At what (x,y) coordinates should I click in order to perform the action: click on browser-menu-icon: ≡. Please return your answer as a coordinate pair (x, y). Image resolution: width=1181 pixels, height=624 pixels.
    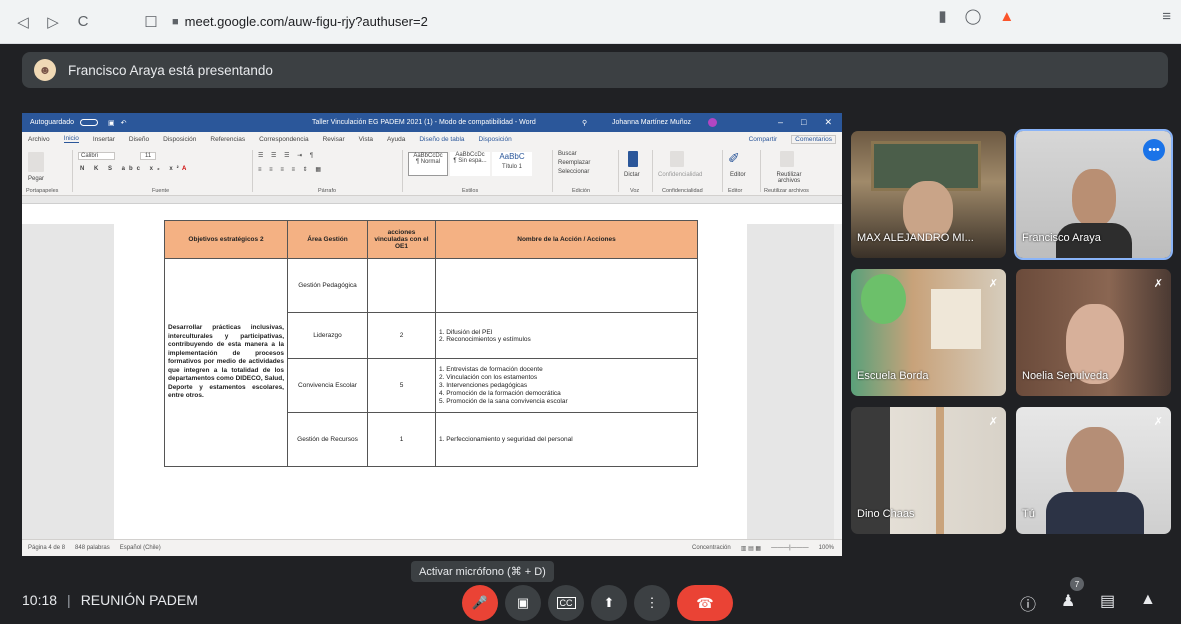
    Looking at the image, I should click on (1166, 16).